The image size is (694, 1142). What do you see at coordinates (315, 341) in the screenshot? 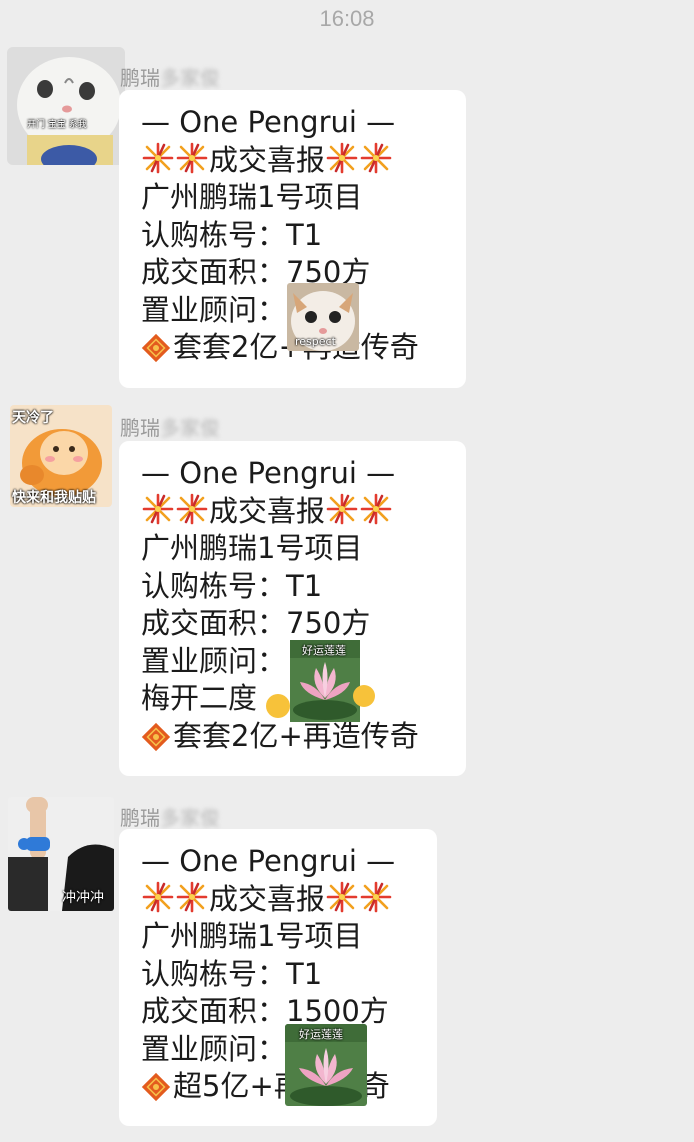
I see `sticker-caption: respect` at bounding box center [315, 341].